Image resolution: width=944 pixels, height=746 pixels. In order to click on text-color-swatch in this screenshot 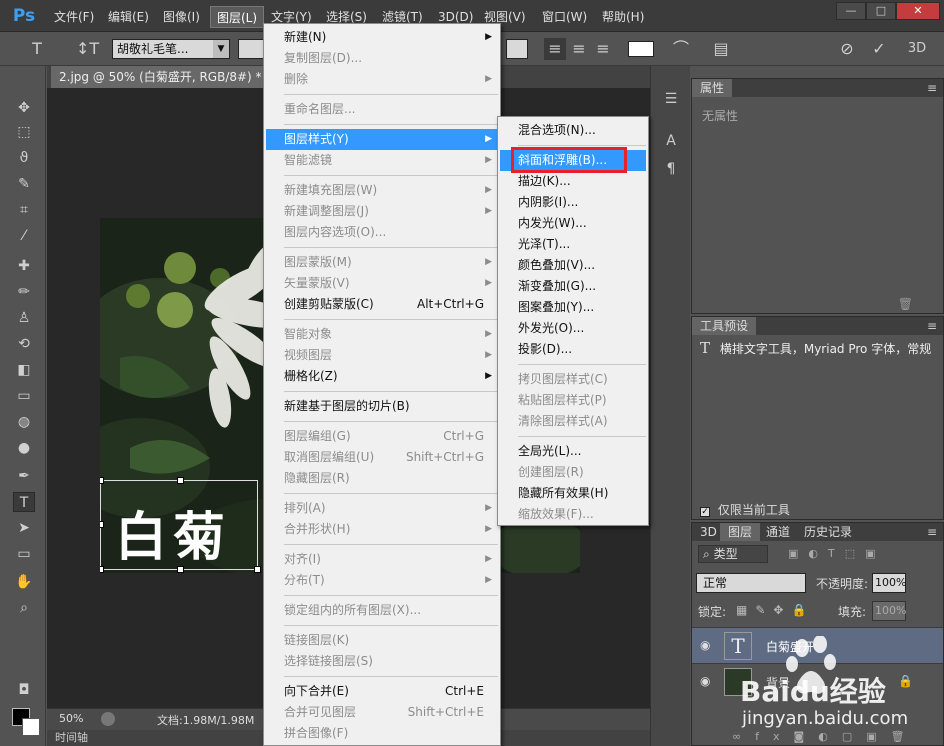, I will do `click(641, 49)`.